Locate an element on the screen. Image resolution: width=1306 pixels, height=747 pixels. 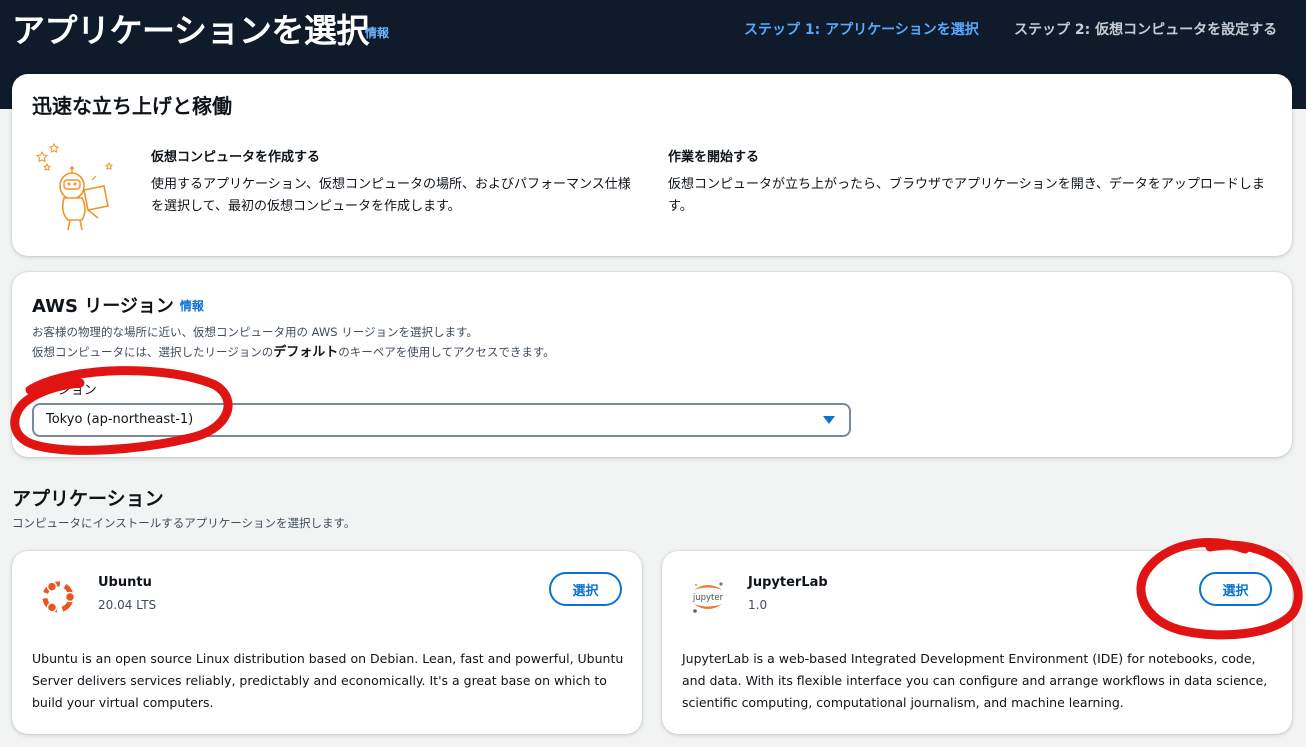
region-info-link: 情報 is located at coordinates (192, 306).